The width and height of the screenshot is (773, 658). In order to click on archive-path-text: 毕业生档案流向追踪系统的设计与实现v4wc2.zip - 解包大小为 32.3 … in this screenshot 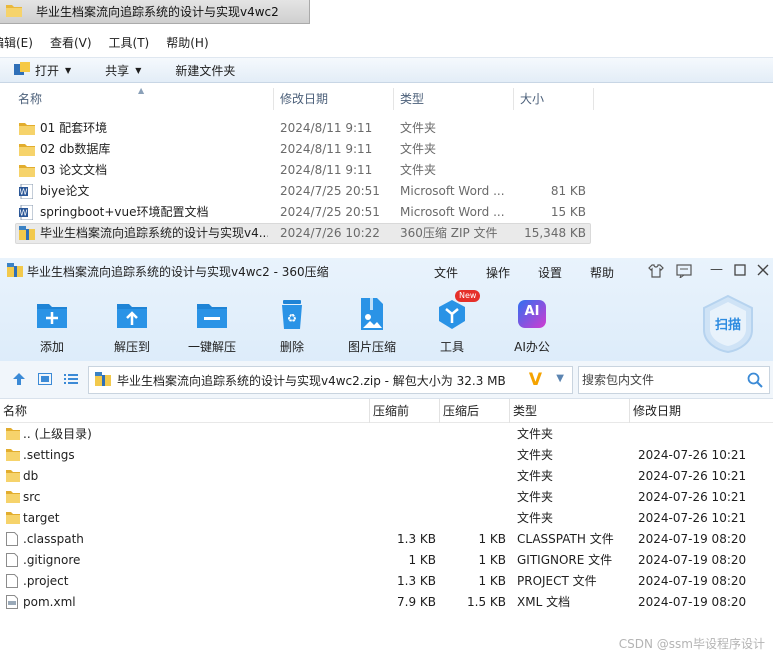, I will do `click(311, 380)`.